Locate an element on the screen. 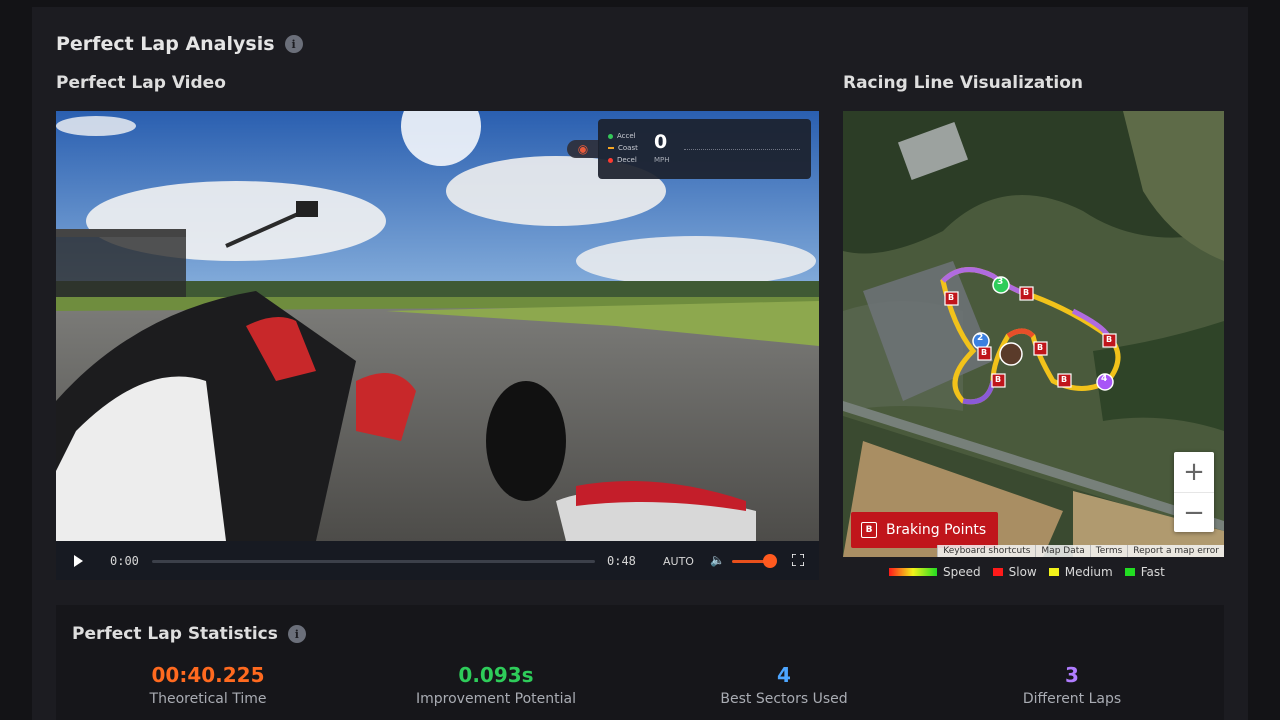  braking-points-button: B Braking Points is located at coordinates (925, 530).